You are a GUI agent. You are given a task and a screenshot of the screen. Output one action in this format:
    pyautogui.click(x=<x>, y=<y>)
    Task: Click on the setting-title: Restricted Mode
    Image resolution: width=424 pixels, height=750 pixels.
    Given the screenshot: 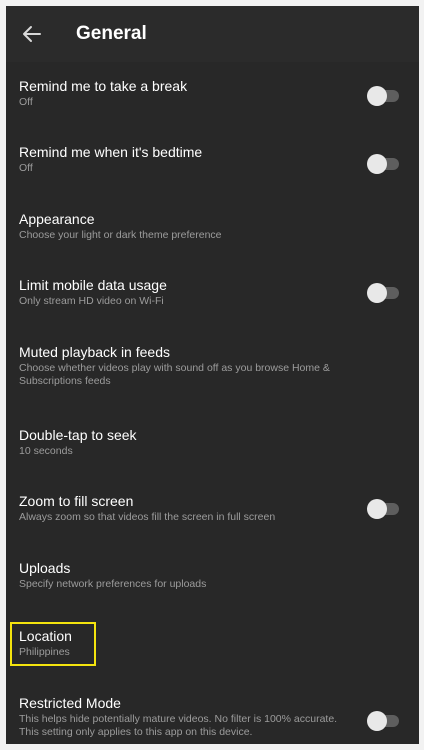 What is the action you would take?
    pyautogui.click(x=70, y=703)
    